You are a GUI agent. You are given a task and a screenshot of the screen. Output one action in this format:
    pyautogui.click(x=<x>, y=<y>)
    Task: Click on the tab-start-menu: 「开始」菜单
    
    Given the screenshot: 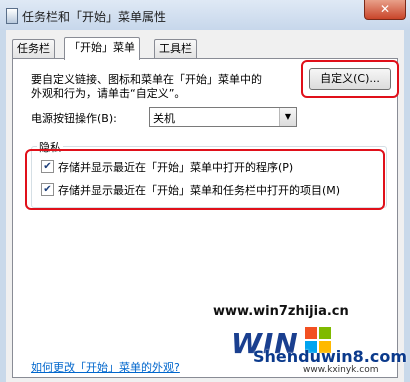 What is the action you would take?
    pyautogui.click(x=102, y=48)
    